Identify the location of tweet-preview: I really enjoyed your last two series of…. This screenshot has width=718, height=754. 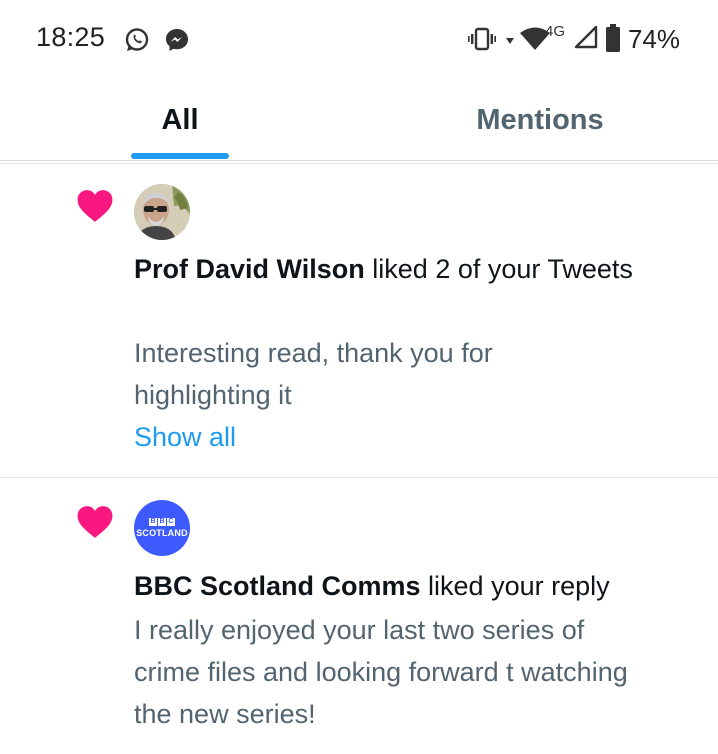
(394, 672).